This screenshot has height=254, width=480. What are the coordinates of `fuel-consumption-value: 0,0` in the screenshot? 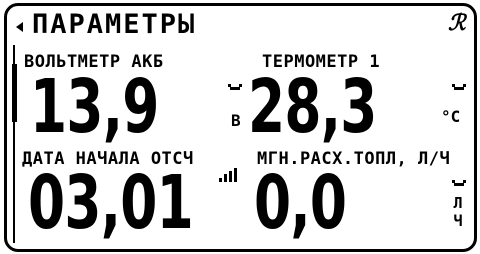 It's located at (300, 203).